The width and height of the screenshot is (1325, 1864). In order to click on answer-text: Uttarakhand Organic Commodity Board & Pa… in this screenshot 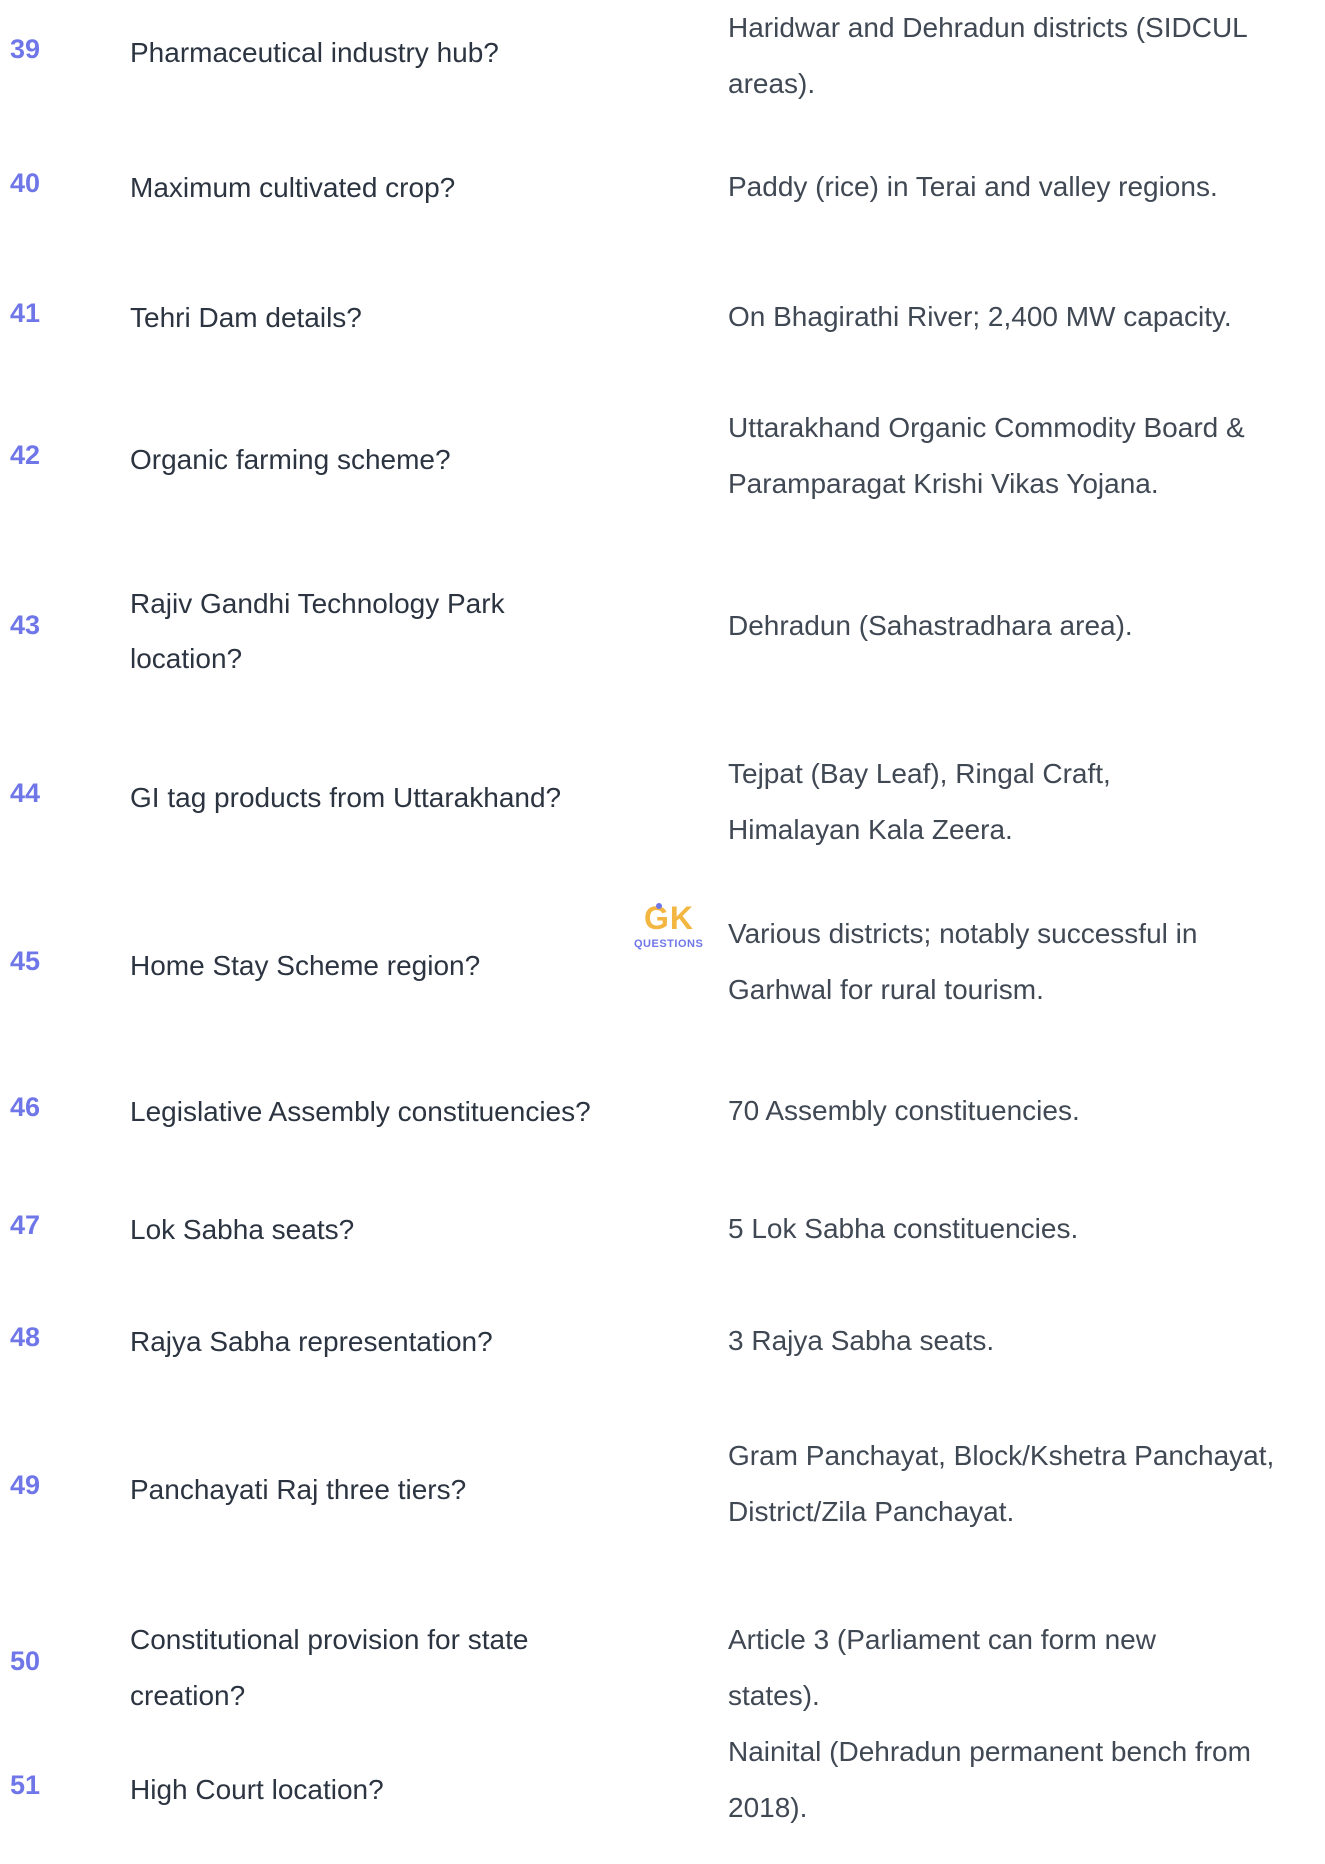, I will do `click(986, 455)`.